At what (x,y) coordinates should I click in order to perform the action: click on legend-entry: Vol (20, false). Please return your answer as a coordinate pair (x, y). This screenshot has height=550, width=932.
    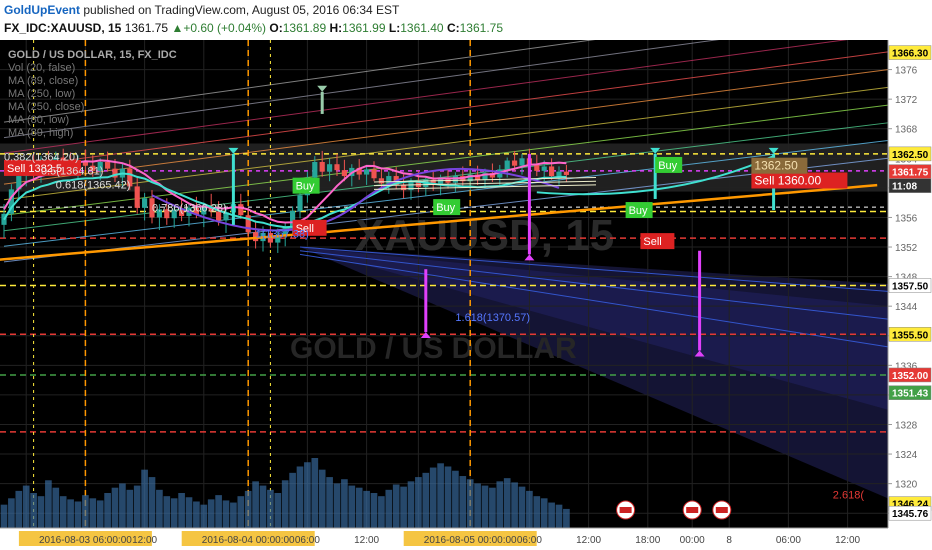
    Looking at the image, I should click on (41, 68).